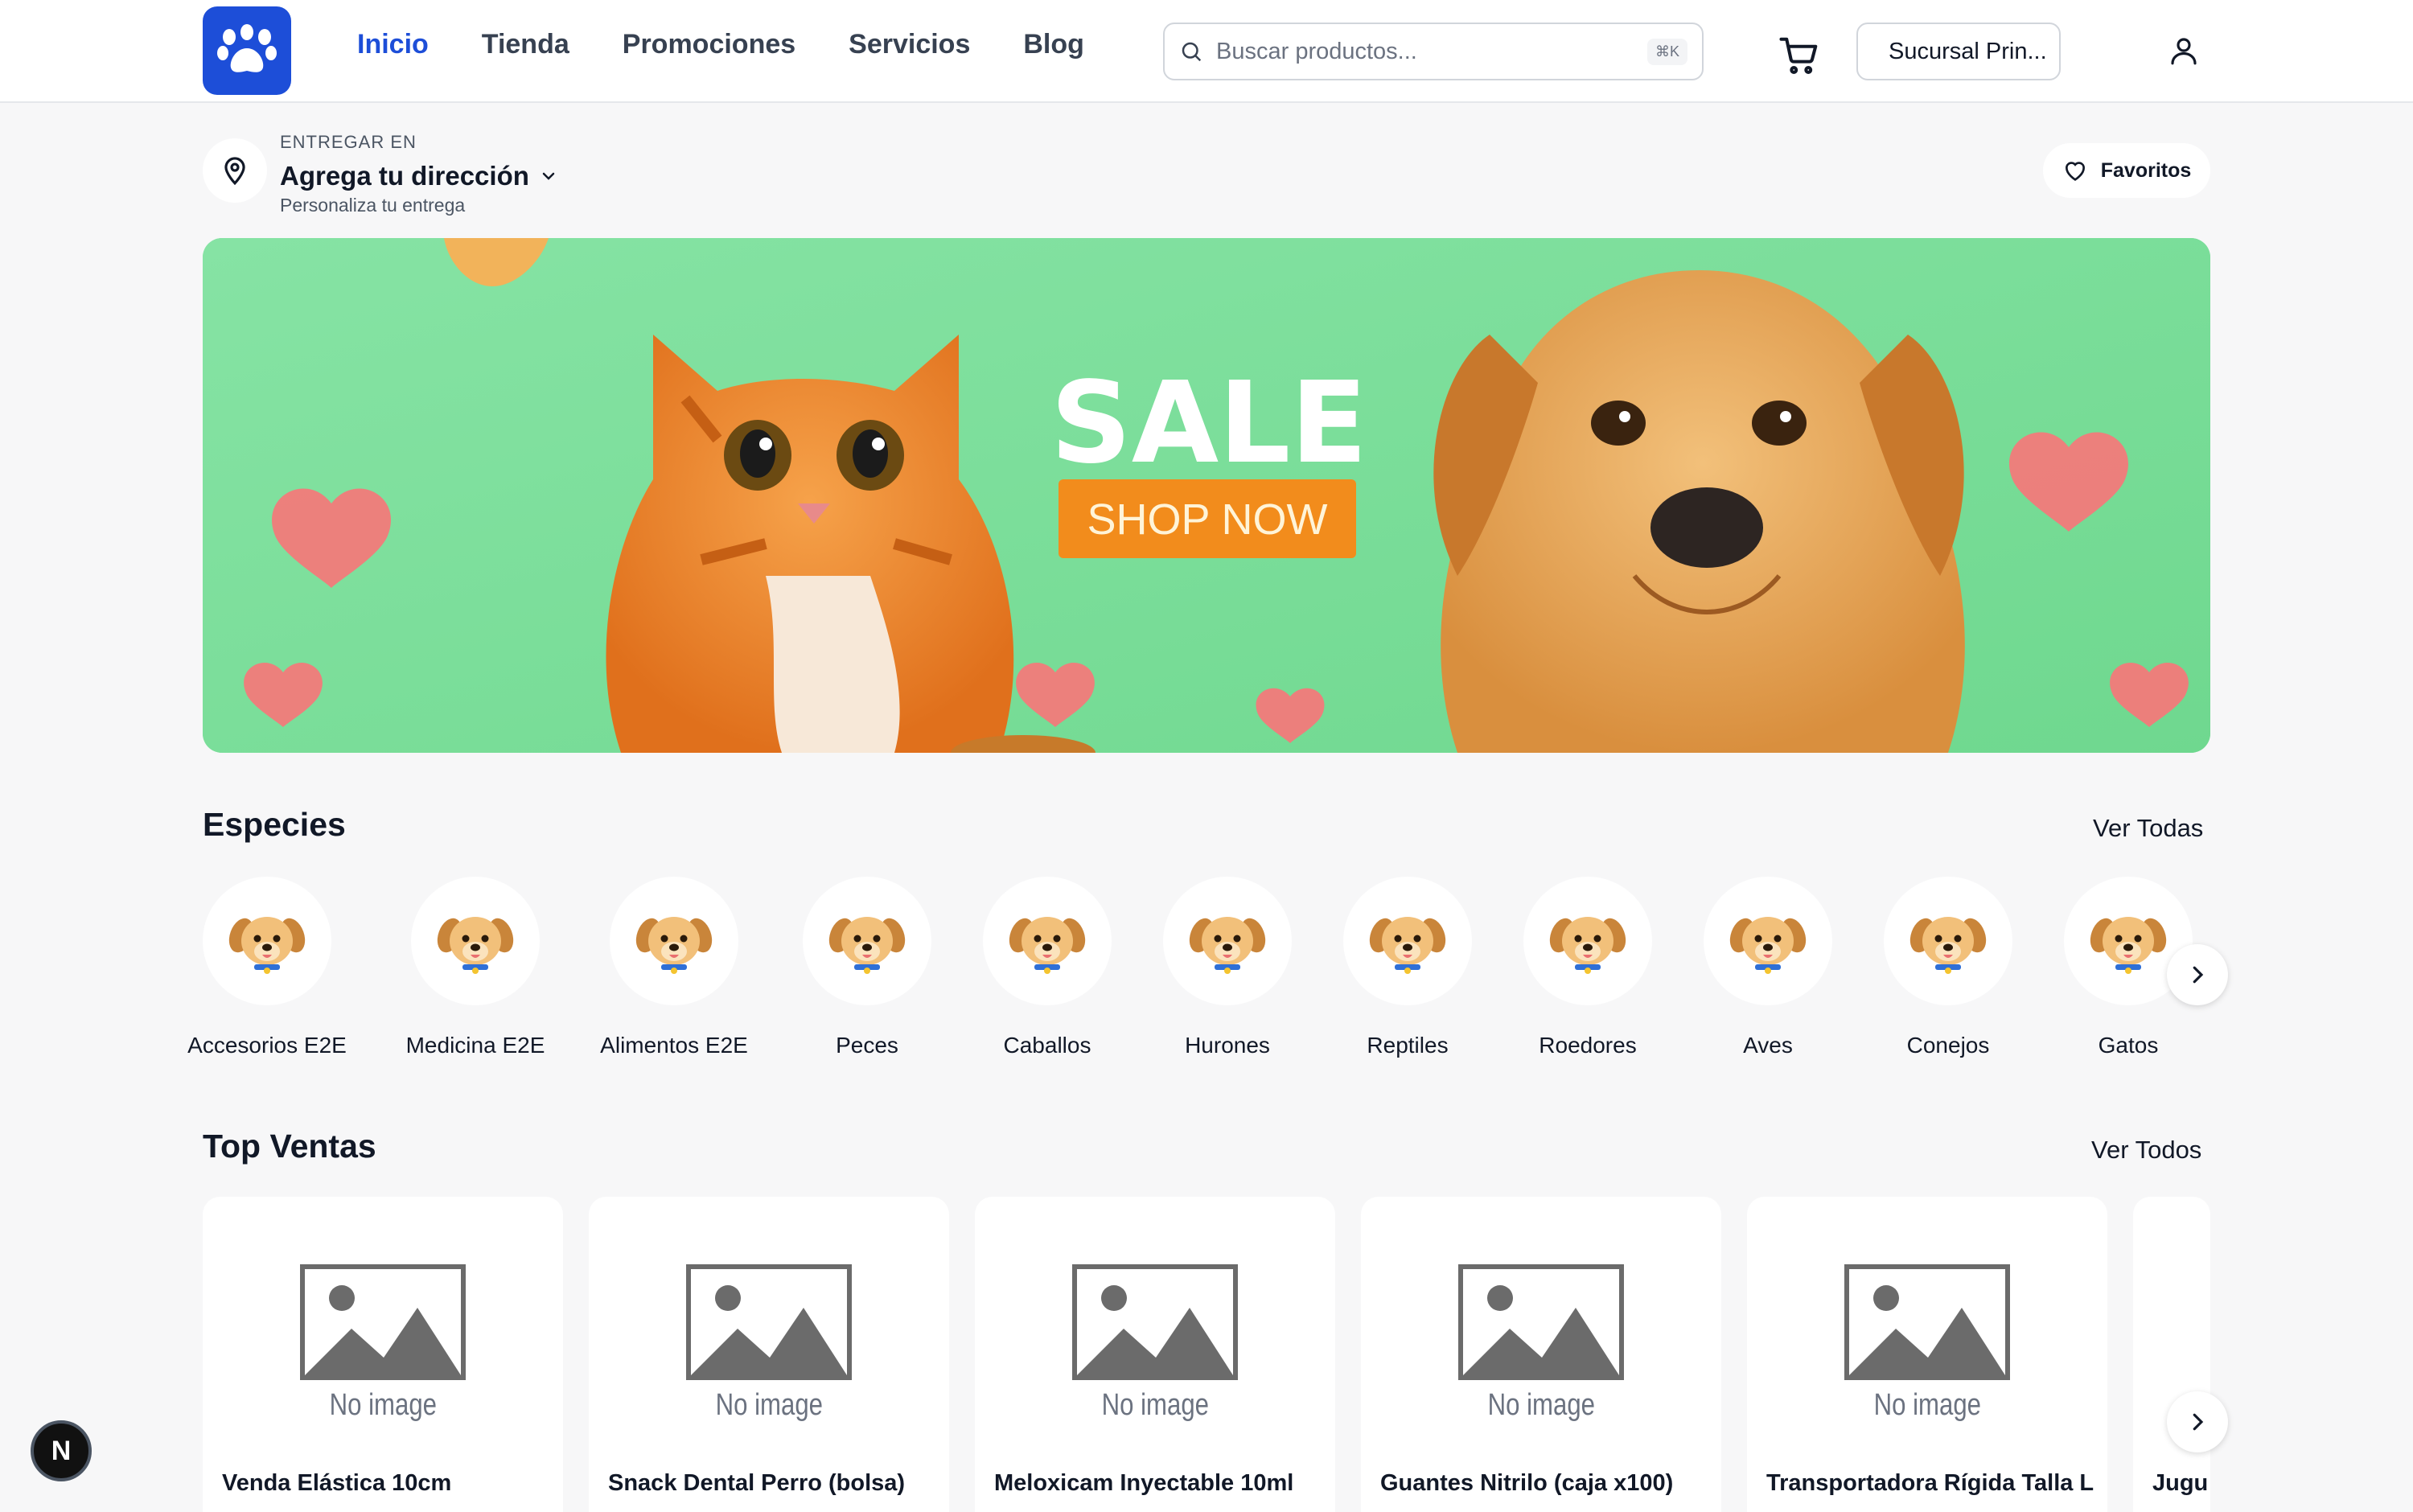 This screenshot has height=1512, width=2413. Describe the element at coordinates (1948, 1046) in the screenshot. I see `species-label: Conejos` at that location.